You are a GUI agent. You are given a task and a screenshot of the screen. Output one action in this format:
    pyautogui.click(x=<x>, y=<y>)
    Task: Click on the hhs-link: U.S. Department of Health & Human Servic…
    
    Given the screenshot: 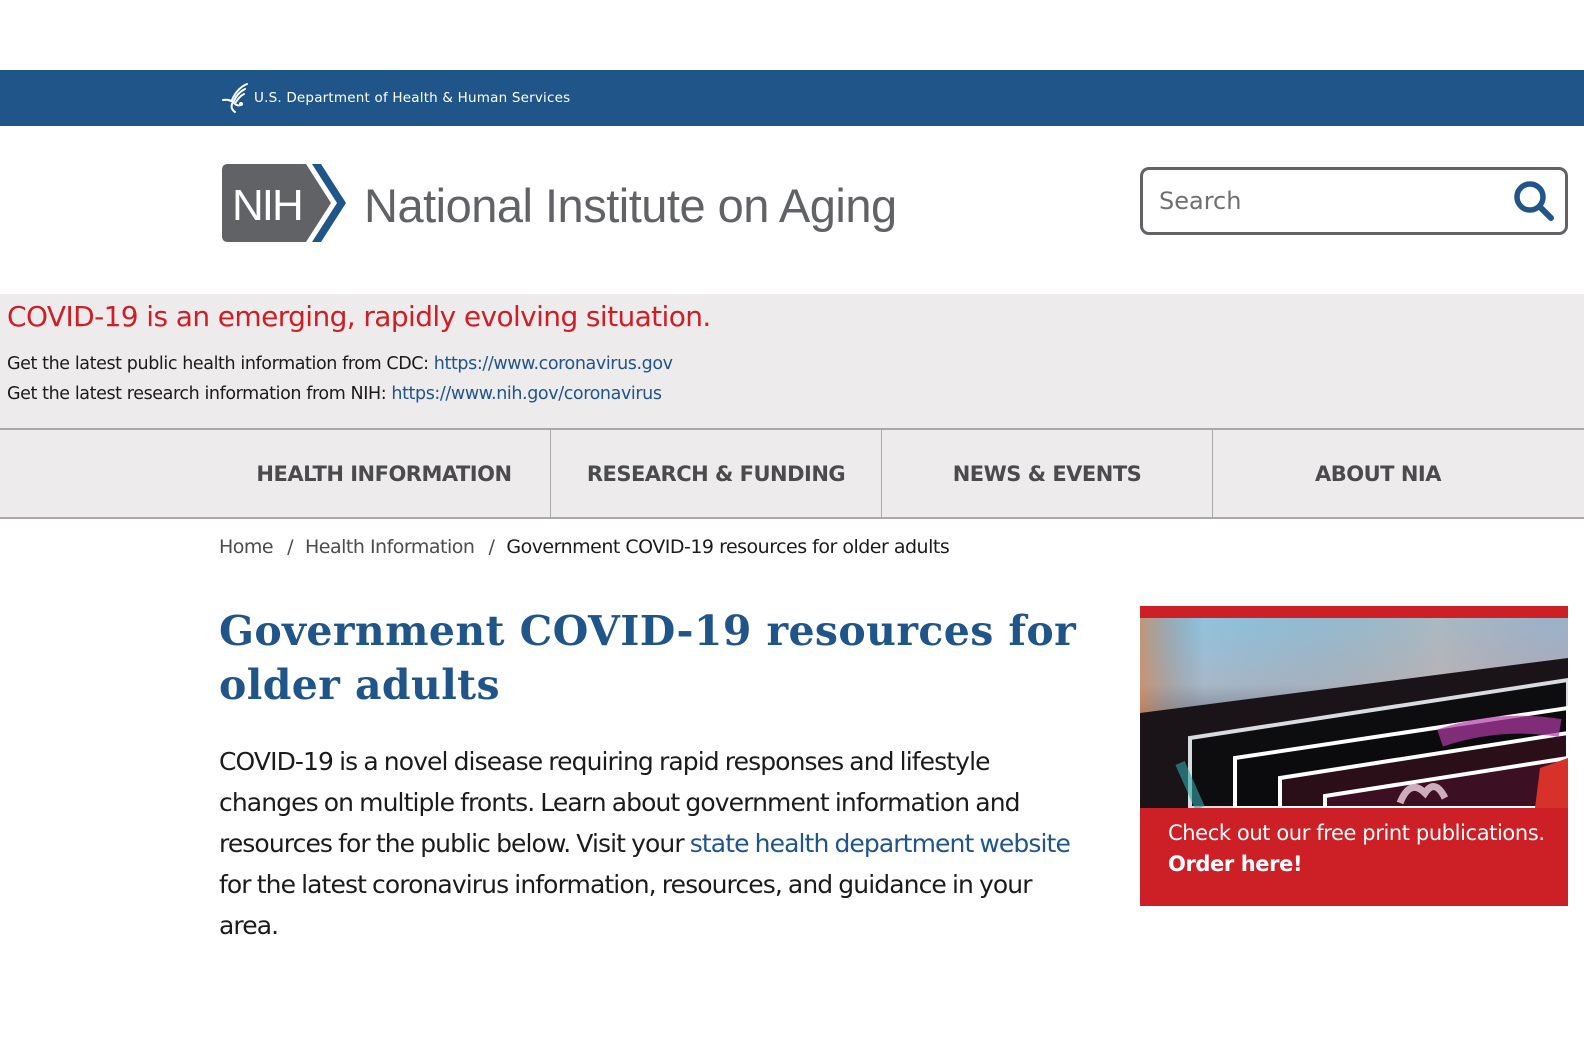 What is the action you would take?
    pyautogui.click(x=395, y=98)
    